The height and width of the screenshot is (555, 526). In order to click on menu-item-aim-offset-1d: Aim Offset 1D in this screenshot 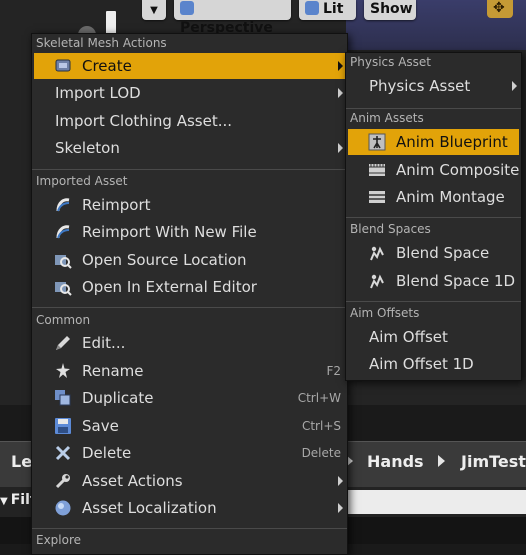, I will do `click(433, 364)`.